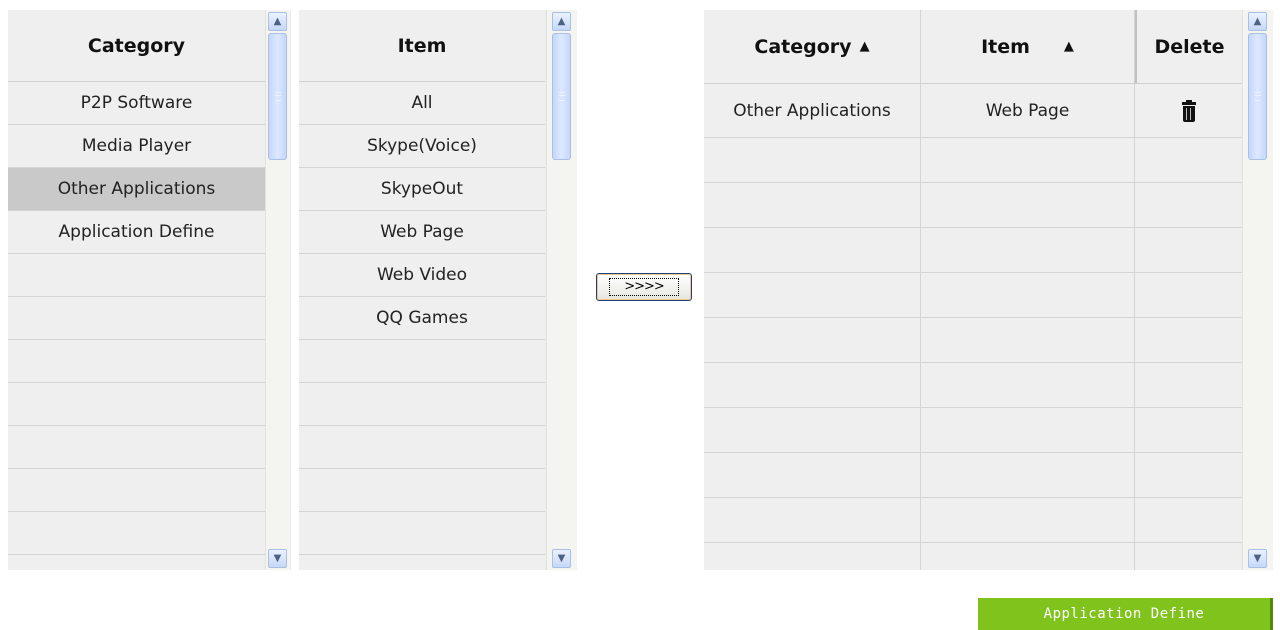  I want to click on table-row: Other Applications Web Page, so click(973, 111).